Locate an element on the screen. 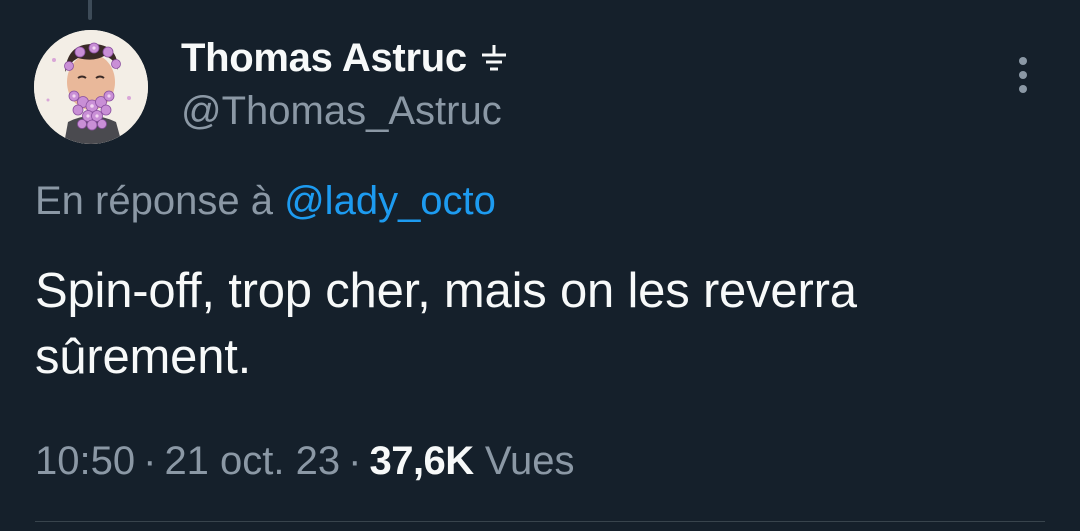 The height and width of the screenshot is (531, 1080). tweet-meta: 10:50 · 21 oct. 23 · 37,6K Vues is located at coordinates (305, 461).